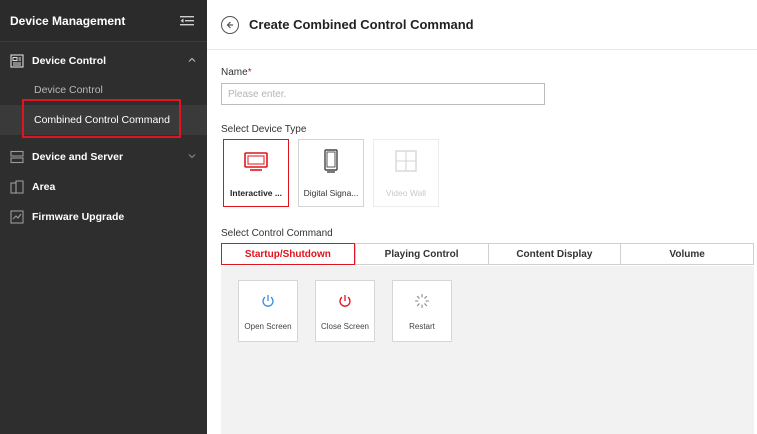 Image resolution: width=757 pixels, height=434 pixels. What do you see at coordinates (44, 187) in the screenshot?
I see `sidebar-group-label: Area` at bounding box center [44, 187].